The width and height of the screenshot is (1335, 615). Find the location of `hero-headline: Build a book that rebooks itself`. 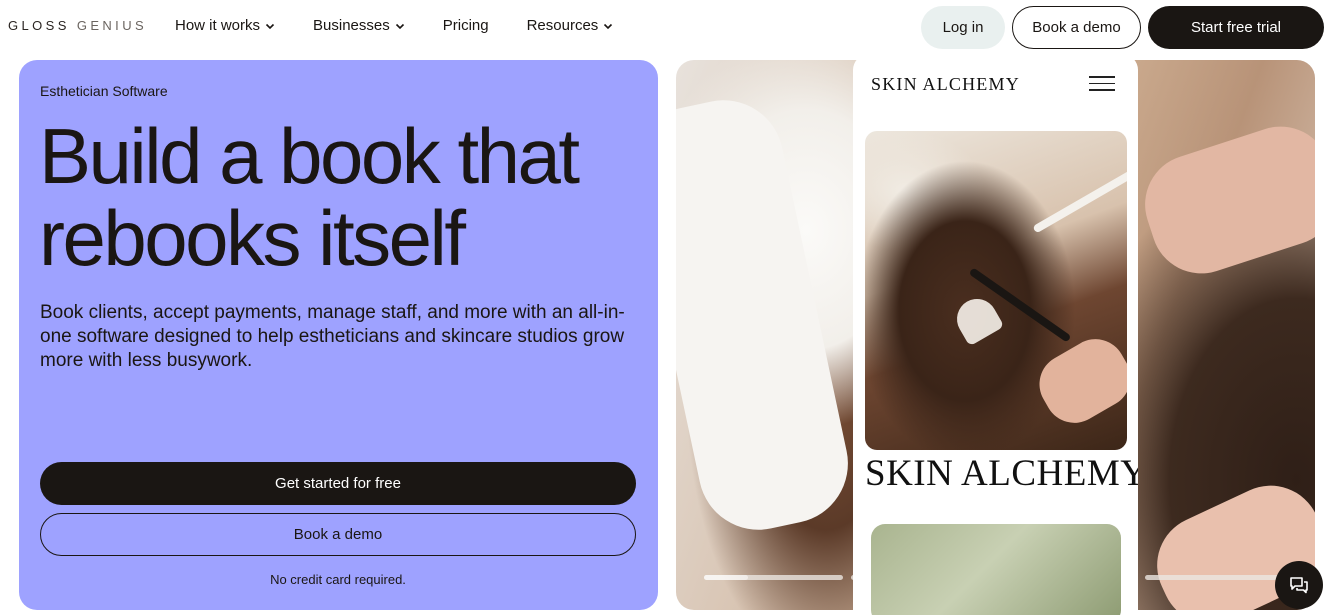

hero-headline: Build a book that rebooks itself is located at coordinates (344, 197).